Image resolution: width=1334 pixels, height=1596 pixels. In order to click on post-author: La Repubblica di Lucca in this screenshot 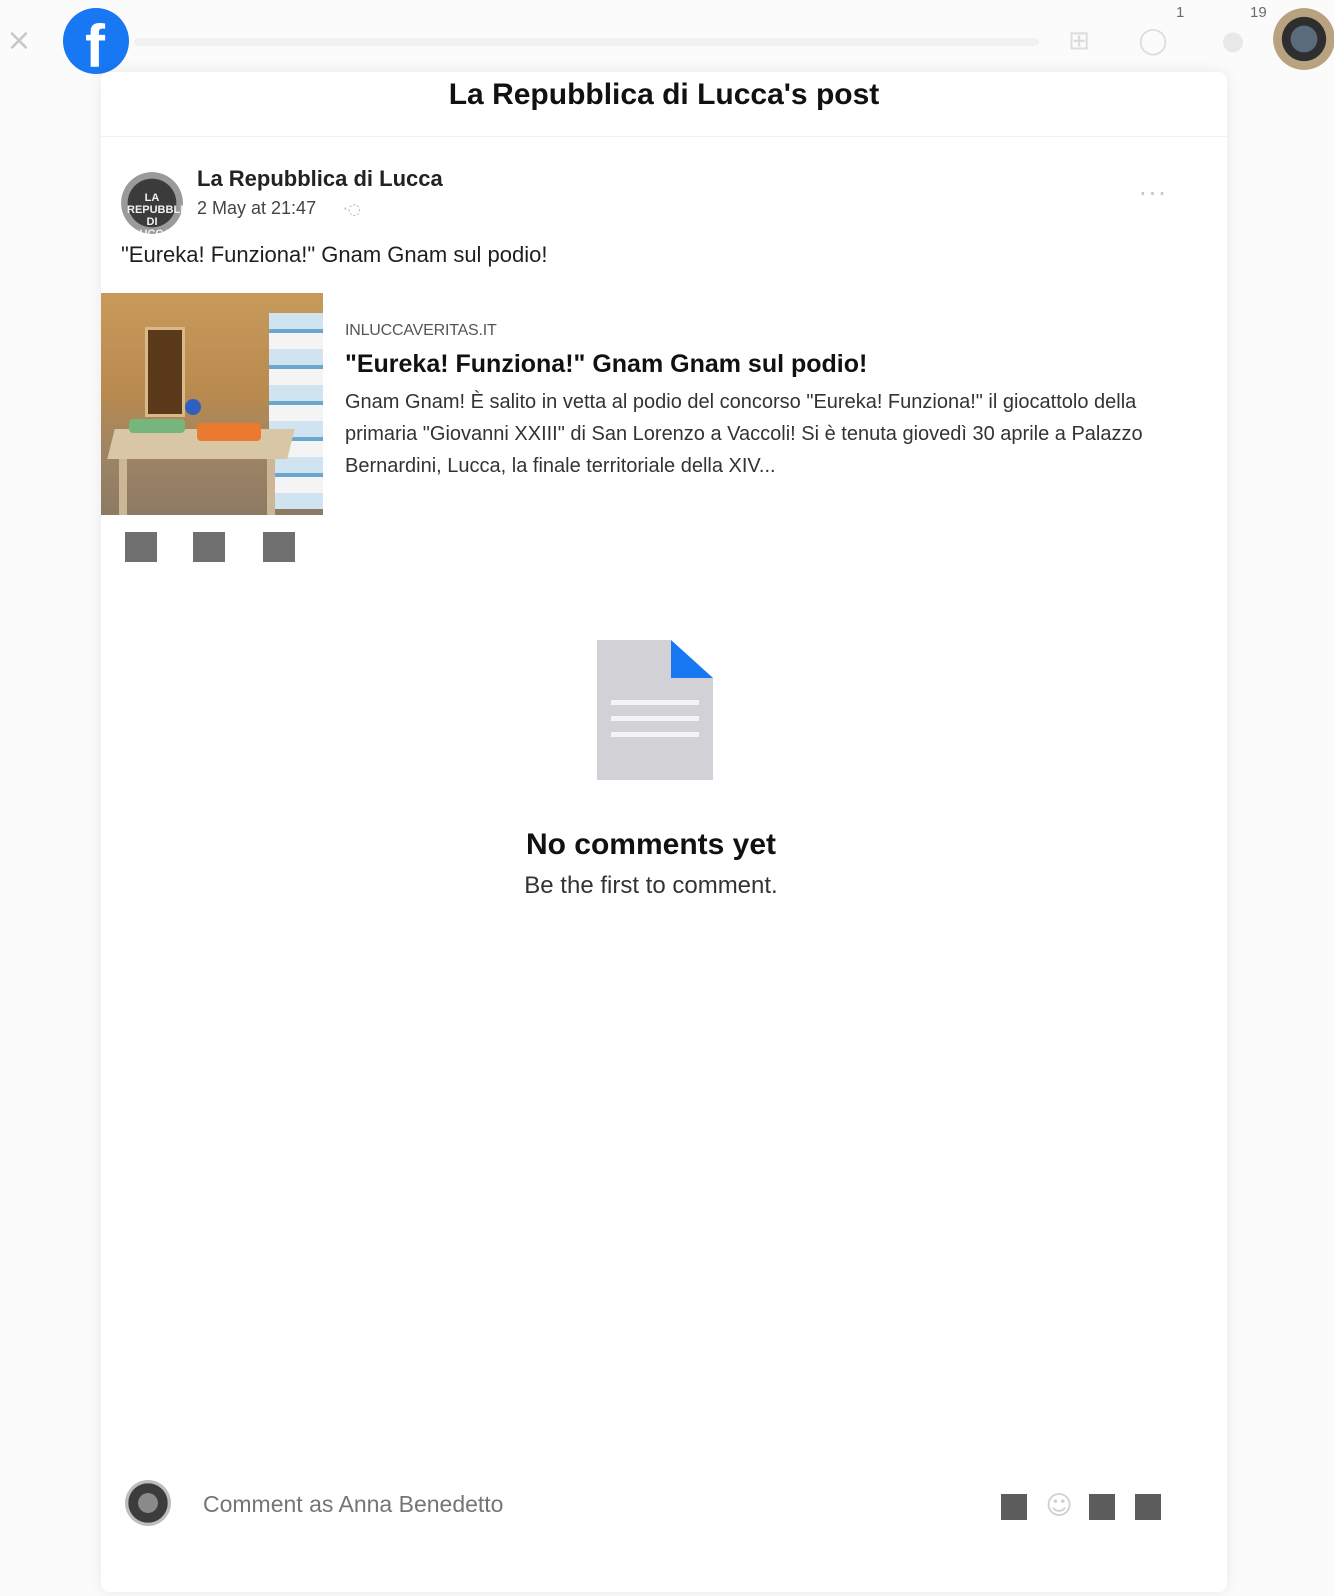, I will do `click(320, 179)`.